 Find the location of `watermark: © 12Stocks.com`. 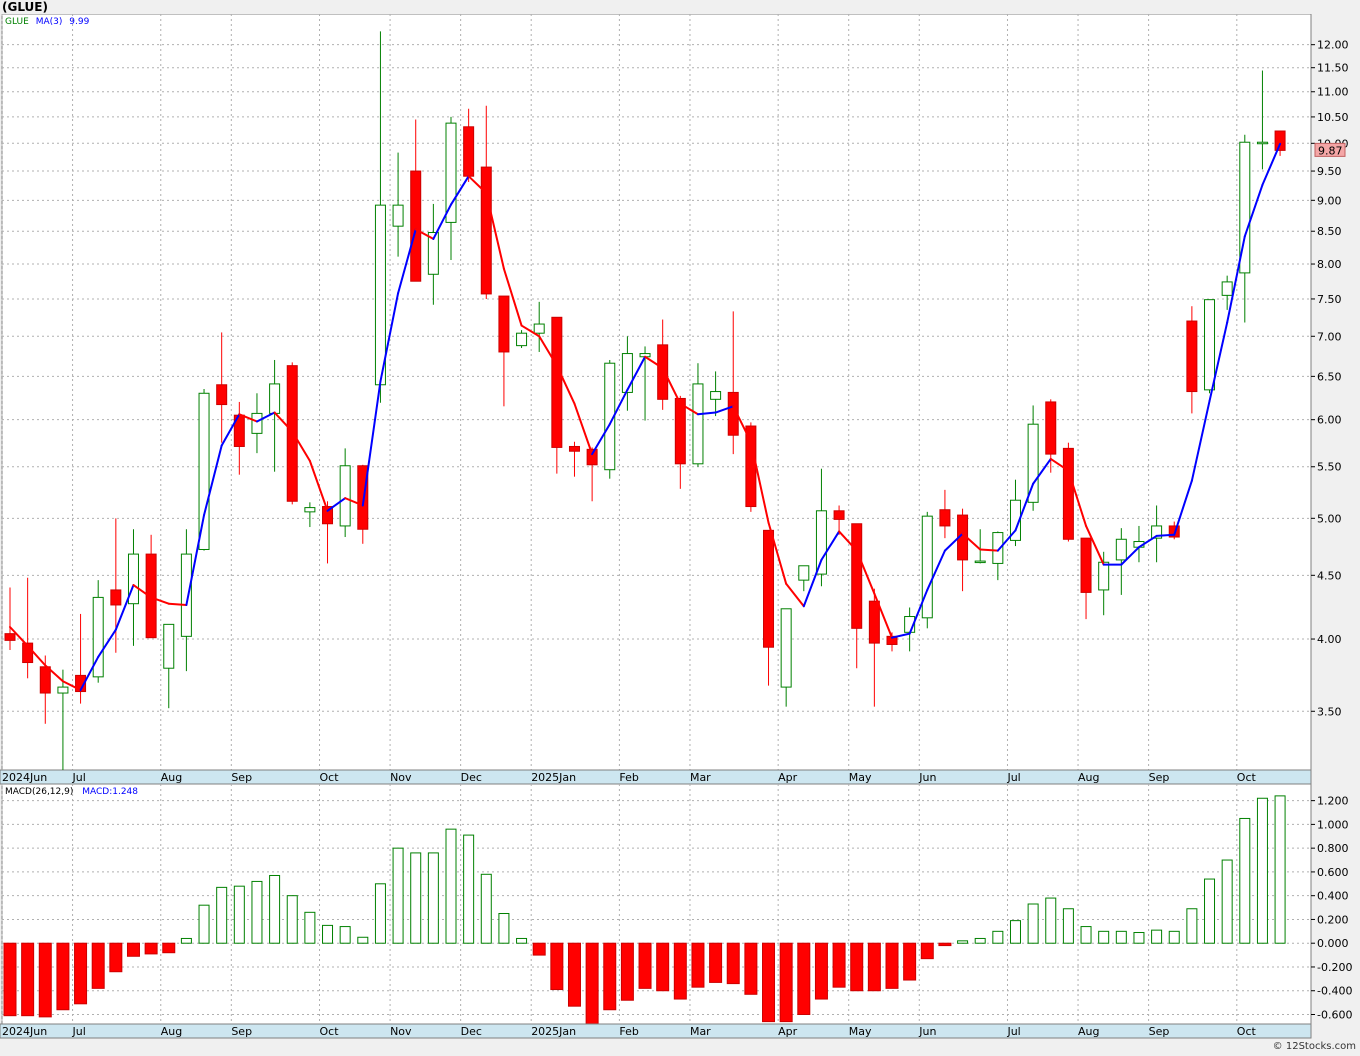

watermark: © 12Stocks.com is located at coordinates (1314, 1046).